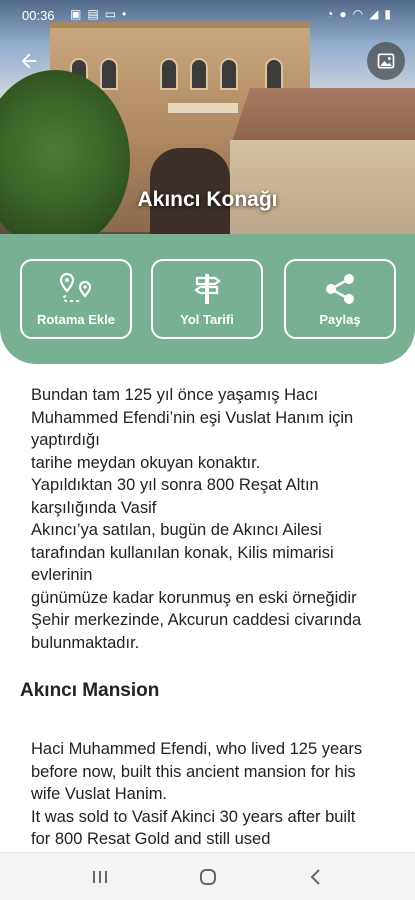  I want to click on page-title: Akıncı Konağı, so click(207, 199).